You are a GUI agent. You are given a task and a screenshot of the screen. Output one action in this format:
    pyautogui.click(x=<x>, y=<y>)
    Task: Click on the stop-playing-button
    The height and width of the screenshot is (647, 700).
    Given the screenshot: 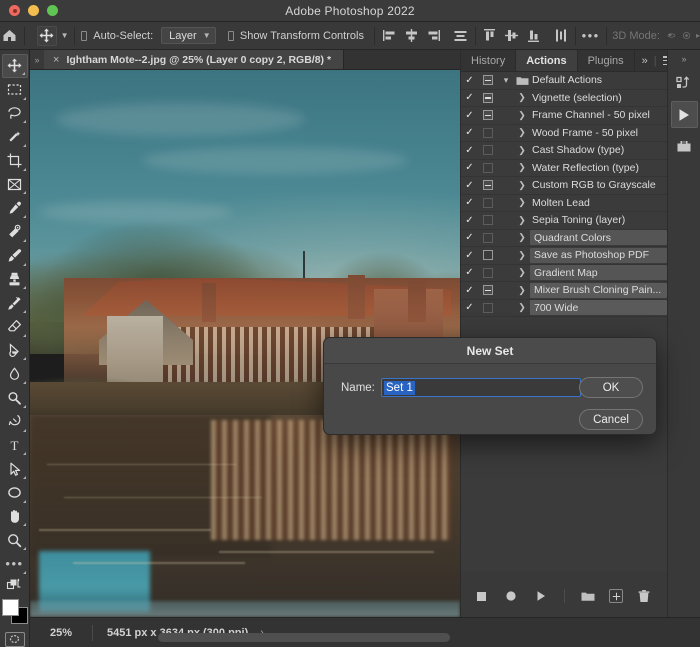 What is the action you would take?
    pyautogui.click(x=481, y=596)
    